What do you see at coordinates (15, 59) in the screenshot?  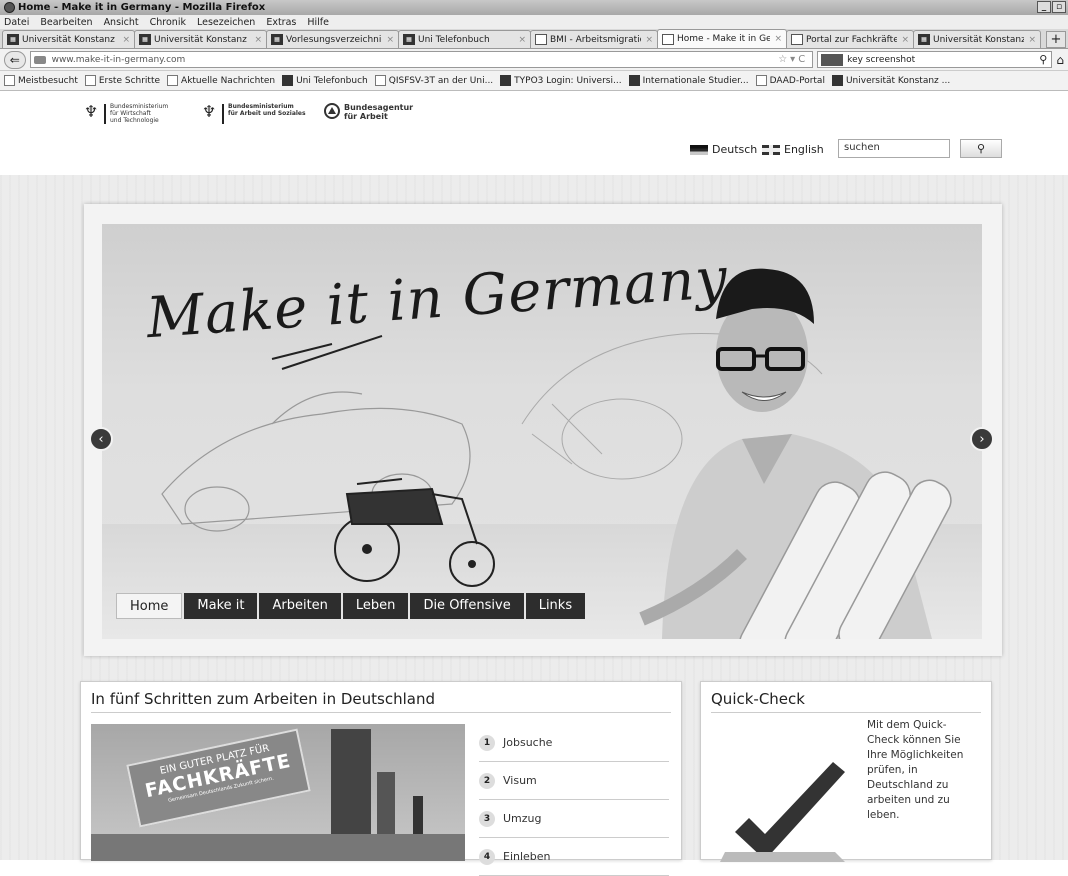 I see `back-button: ⇐` at bounding box center [15, 59].